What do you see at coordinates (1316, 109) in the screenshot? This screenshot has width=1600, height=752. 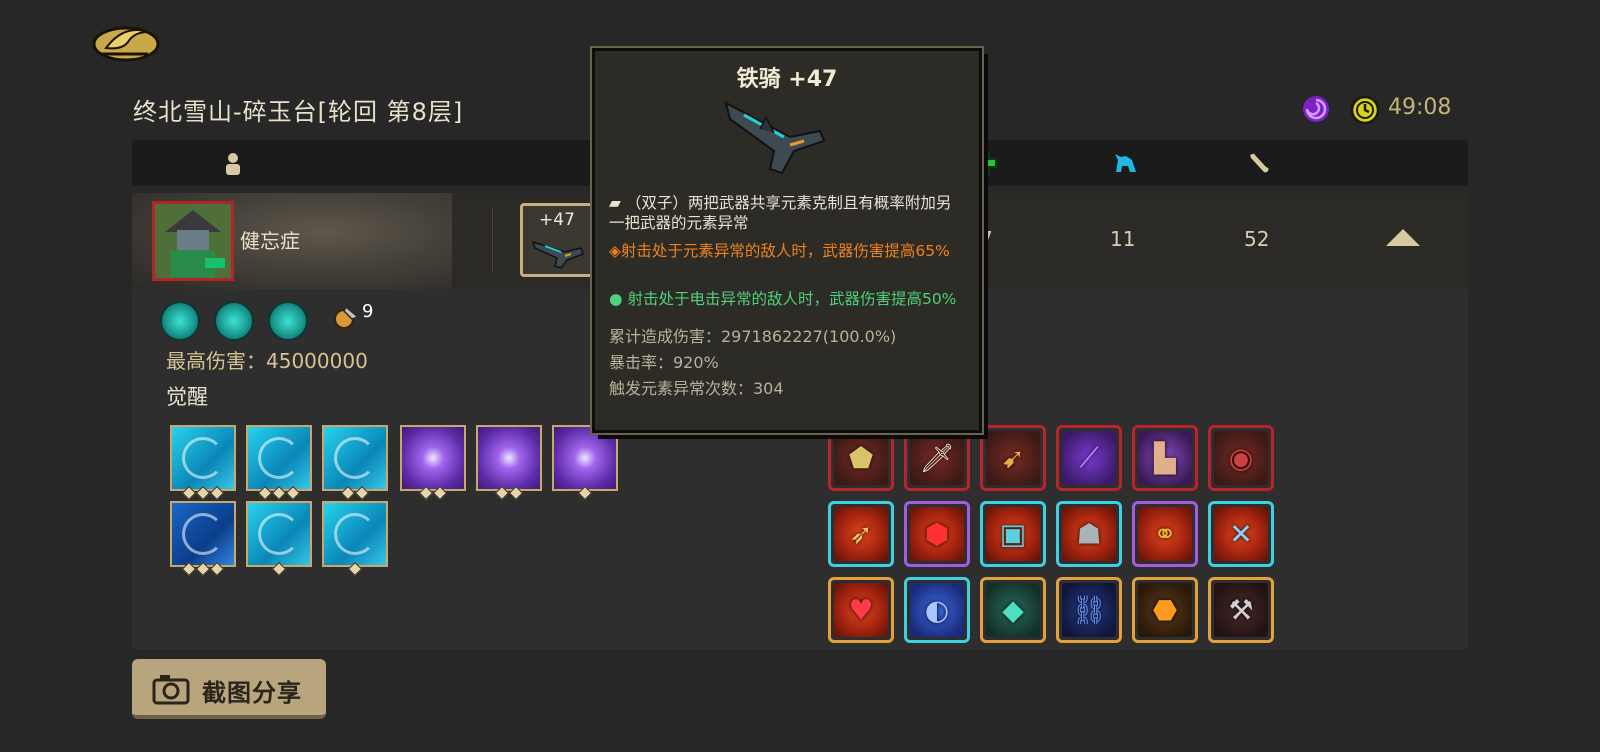 I see `portal-icon` at bounding box center [1316, 109].